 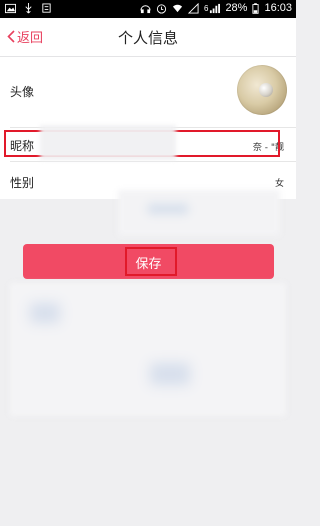 I want to click on gender-label: 性别, so click(x=22, y=183).